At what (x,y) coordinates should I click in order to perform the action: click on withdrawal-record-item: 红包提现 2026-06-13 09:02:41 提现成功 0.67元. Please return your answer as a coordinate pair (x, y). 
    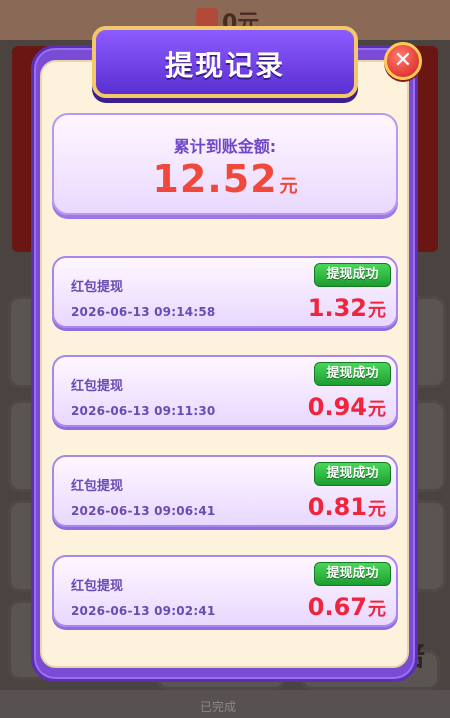
    Looking at the image, I should click on (225, 591).